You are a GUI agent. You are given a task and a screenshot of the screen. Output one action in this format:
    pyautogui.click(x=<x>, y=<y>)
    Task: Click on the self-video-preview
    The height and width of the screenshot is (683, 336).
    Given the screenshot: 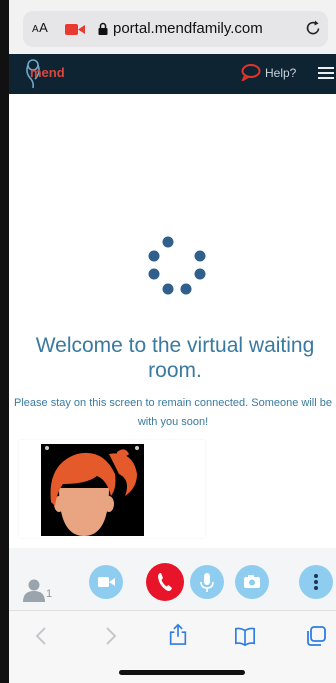 What is the action you would take?
    pyautogui.click(x=112, y=489)
    